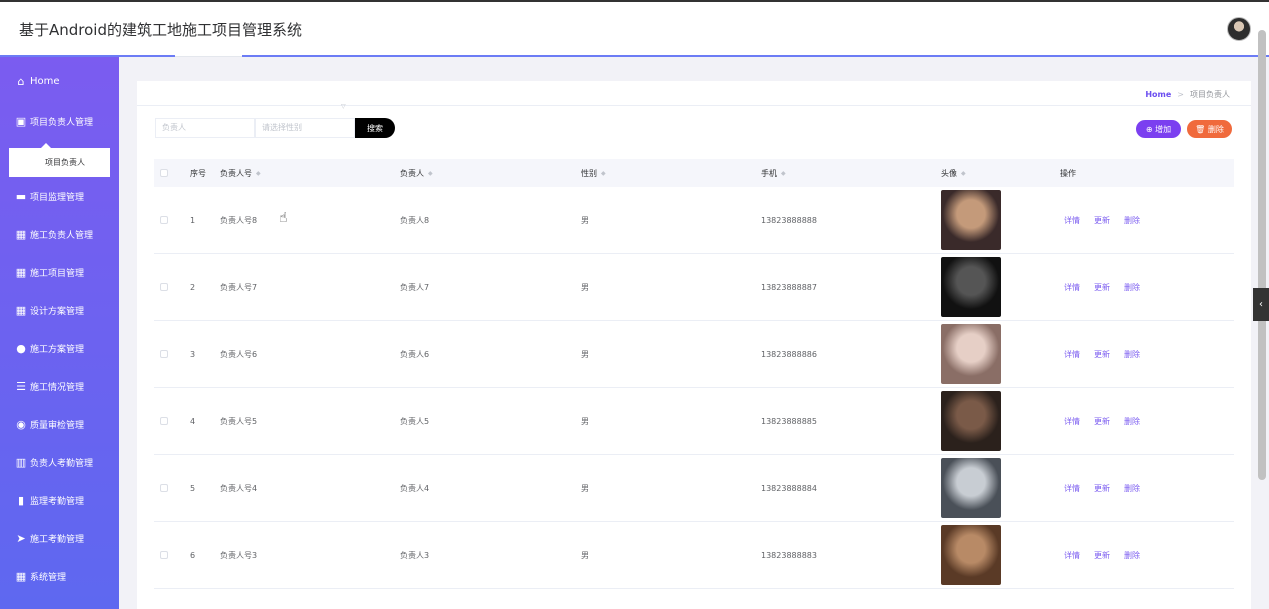  I want to click on sidebar-item-3: ▦ 施工负责人管理, so click(59, 234).